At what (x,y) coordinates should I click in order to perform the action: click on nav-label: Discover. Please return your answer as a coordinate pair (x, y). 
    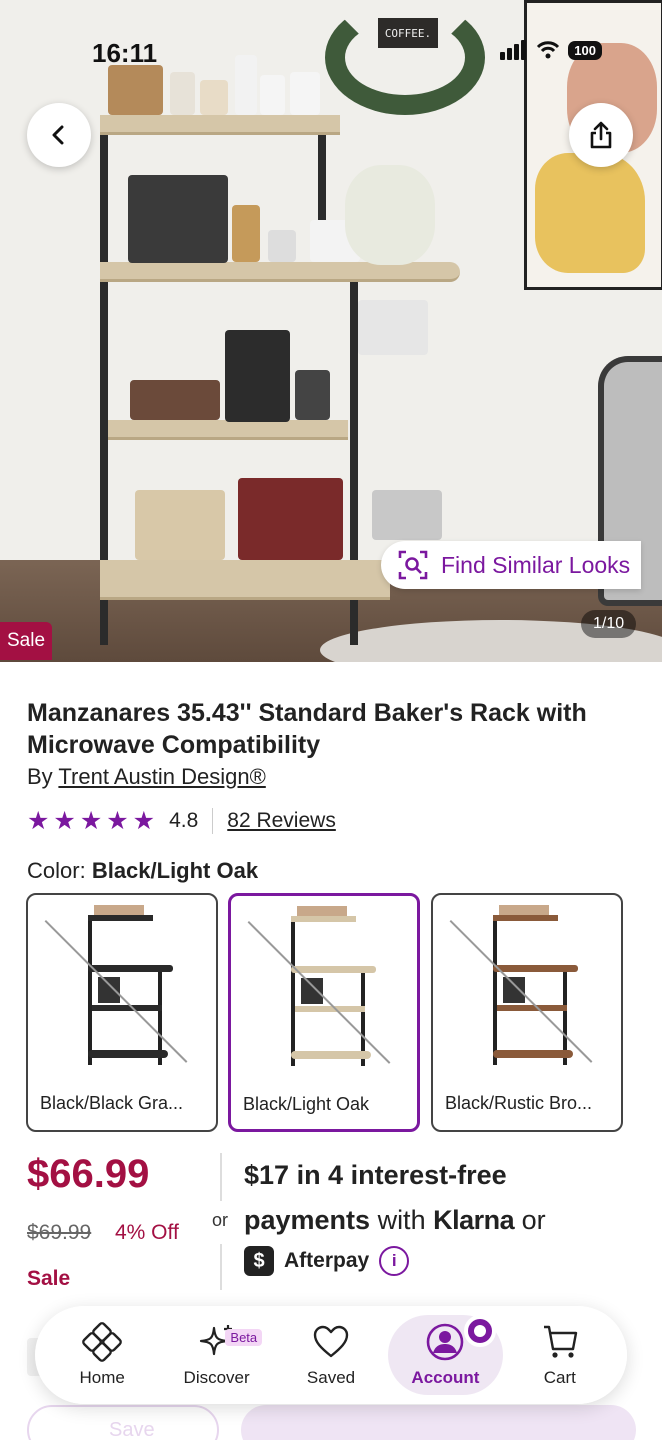
    Looking at the image, I should click on (216, 1377).